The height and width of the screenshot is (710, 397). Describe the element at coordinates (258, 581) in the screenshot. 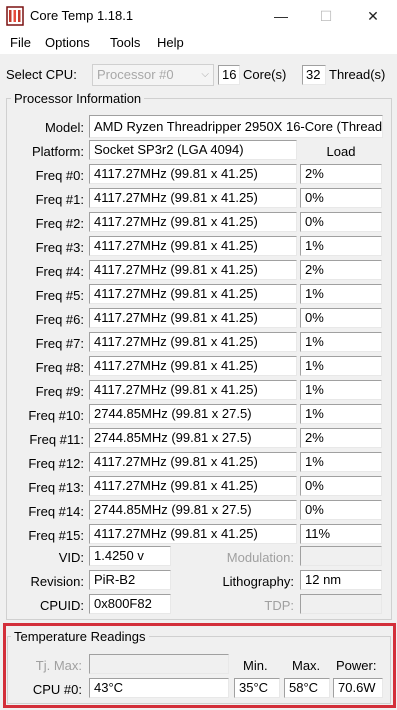

I see `lithography-label: Lithography:` at that location.